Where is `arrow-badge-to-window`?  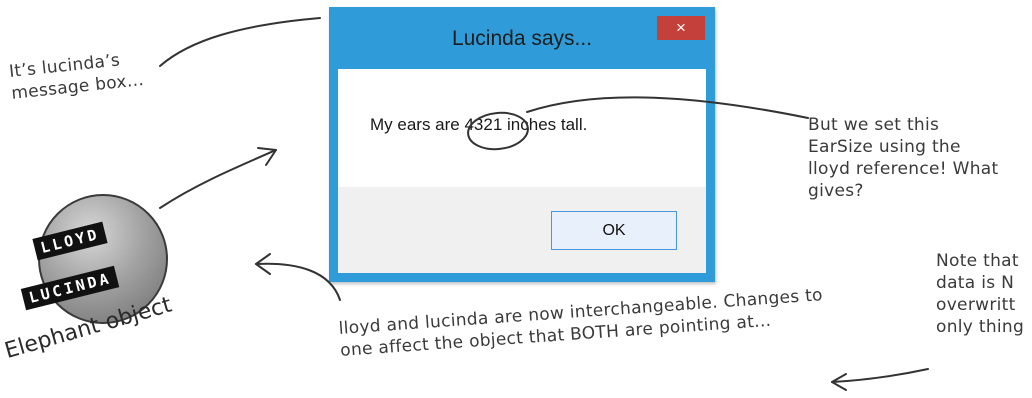 arrow-badge-to-window is located at coordinates (218, 179).